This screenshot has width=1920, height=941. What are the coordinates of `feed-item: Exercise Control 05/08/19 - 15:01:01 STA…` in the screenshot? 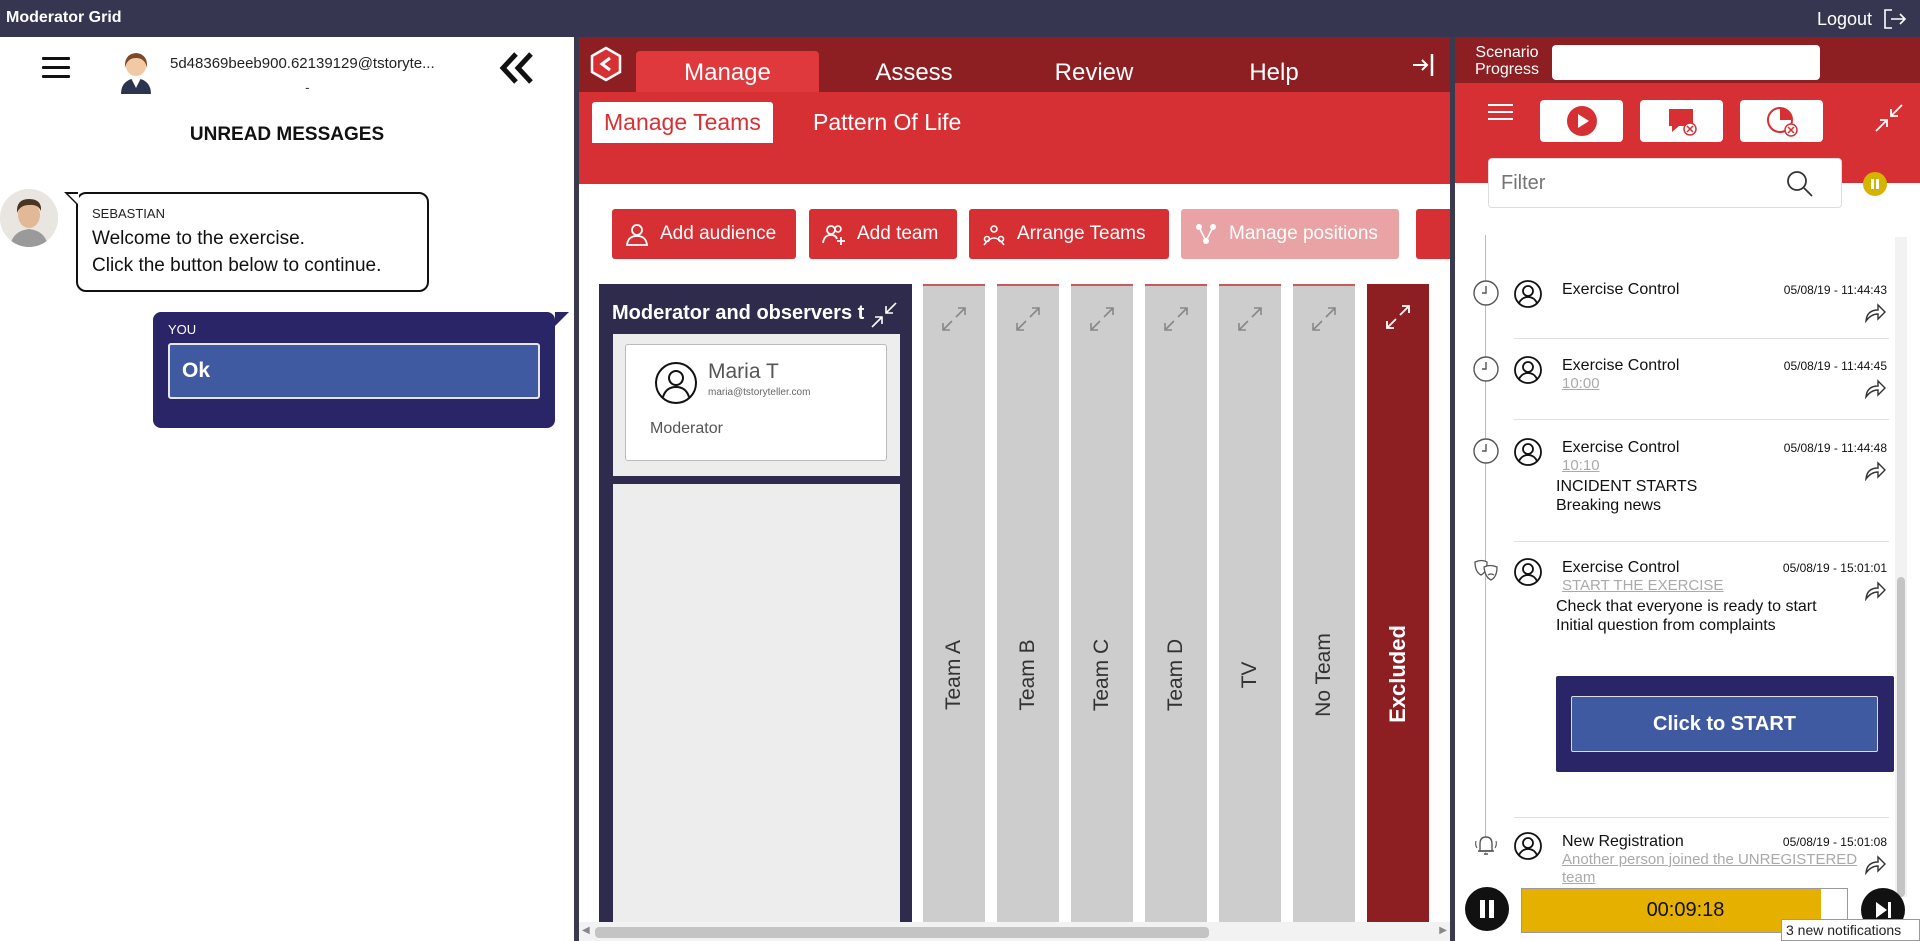 It's located at (1675, 686).